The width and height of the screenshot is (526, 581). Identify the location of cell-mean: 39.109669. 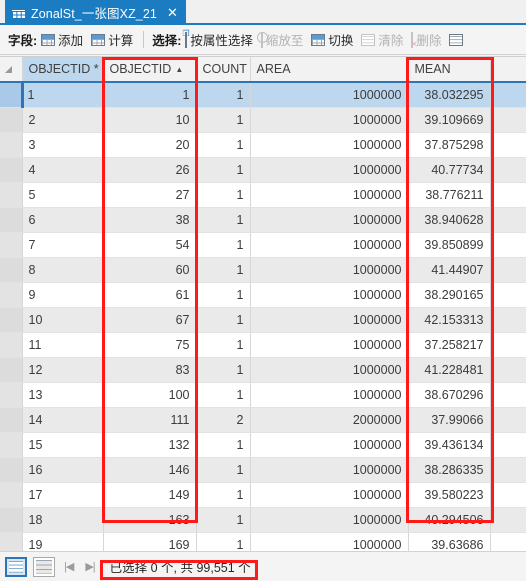
(449, 120).